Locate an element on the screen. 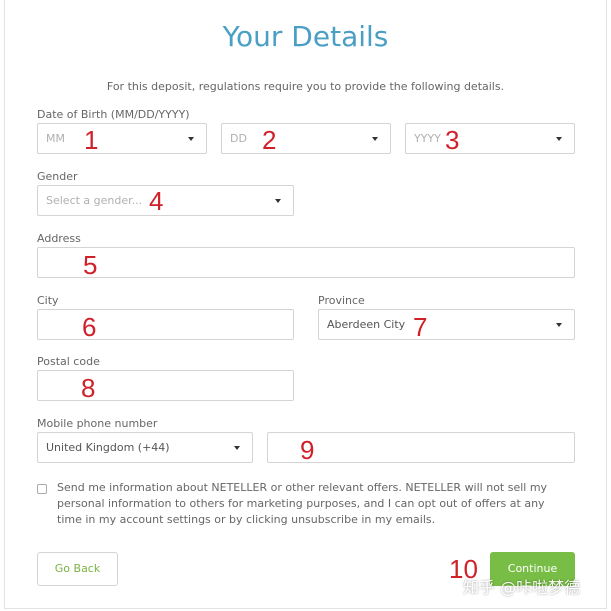 The height and width of the screenshot is (611, 611). province-select: Aberdeen City is located at coordinates (446, 324).